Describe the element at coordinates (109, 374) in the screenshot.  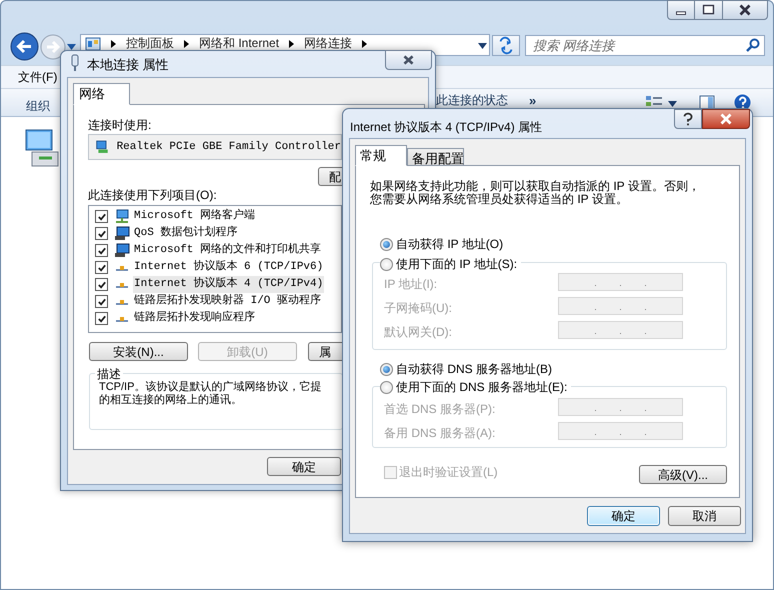
I see `group-title: 描述` at that location.